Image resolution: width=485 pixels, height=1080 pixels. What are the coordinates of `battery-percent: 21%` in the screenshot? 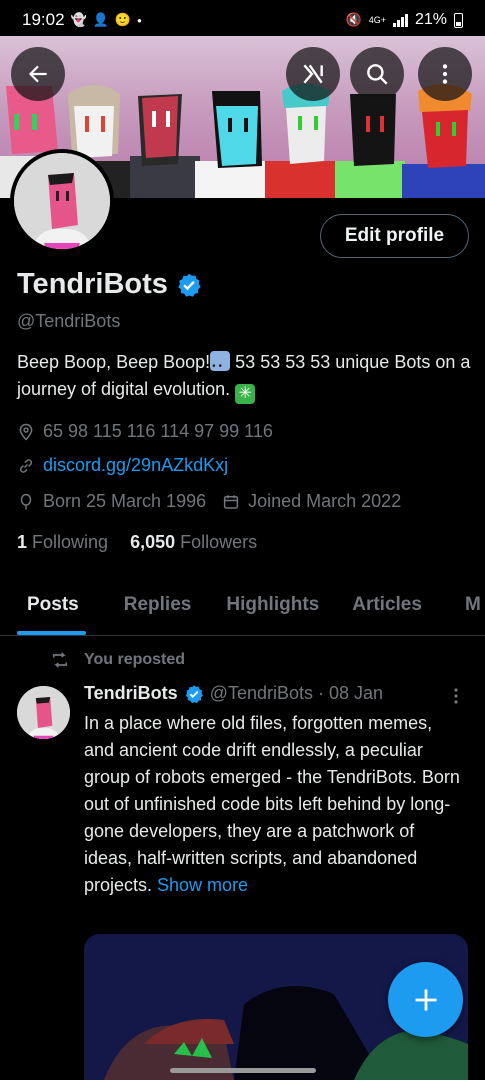 It's located at (430, 19).